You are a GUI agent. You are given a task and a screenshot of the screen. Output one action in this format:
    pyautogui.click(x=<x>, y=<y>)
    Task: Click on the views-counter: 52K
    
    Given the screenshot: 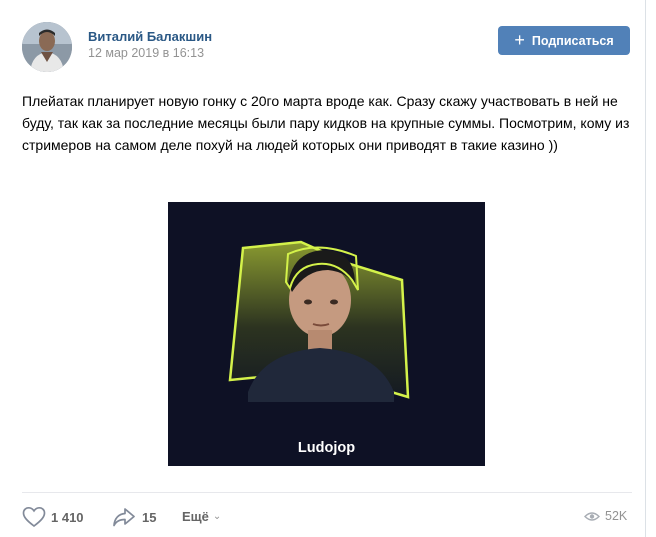 What is the action you would take?
    pyautogui.click(x=605, y=516)
    